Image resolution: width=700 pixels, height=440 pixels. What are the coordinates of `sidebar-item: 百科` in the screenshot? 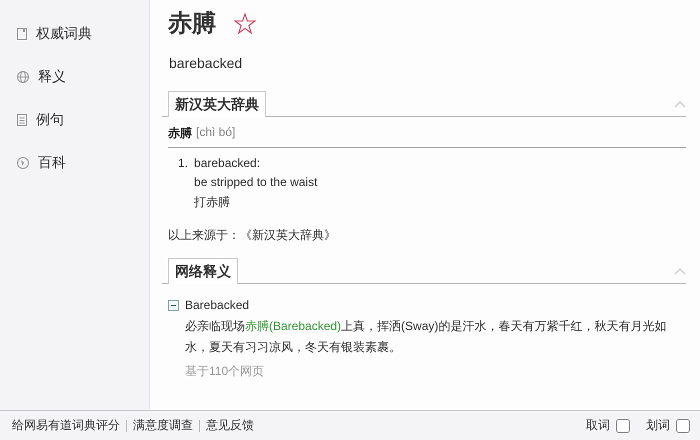 It's located at (74, 162).